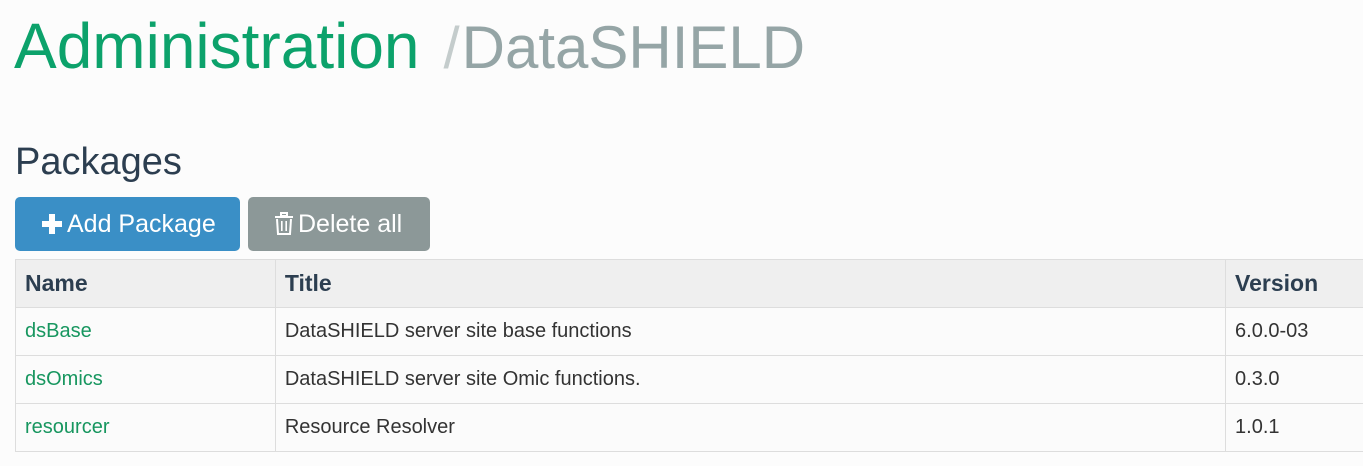 The height and width of the screenshot is (466, 1363). Describe the element at coordinates (284, 224) in the screenshot. I see `trash-icon` at that location.